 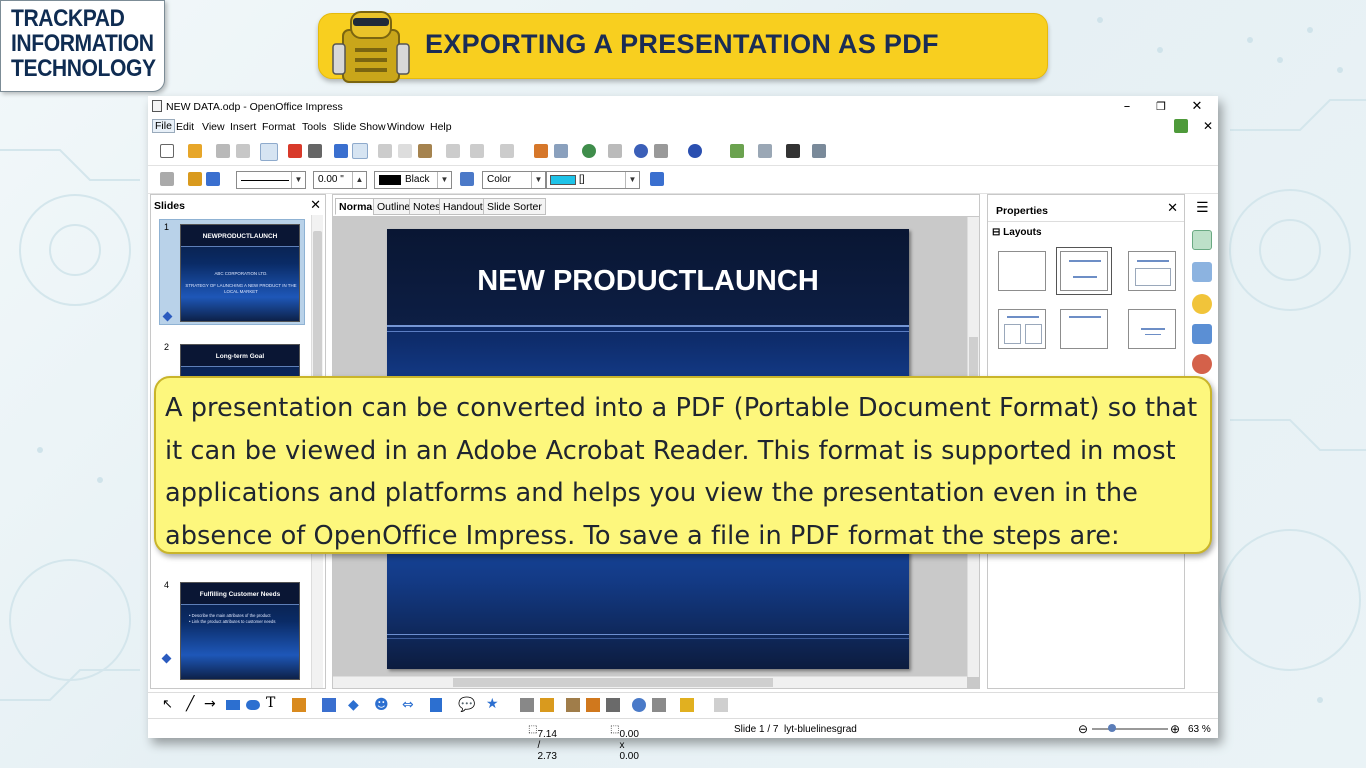 I want to click on toggle-extrusion-icon, so click(x=721, y=705).